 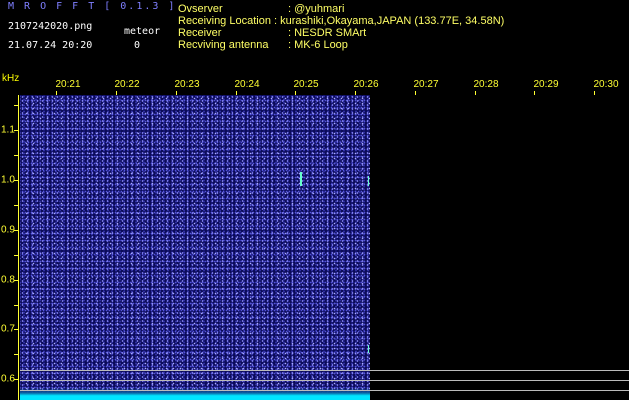 I want to click on time-tick-label: 20:29, so click(x=546, y=84).